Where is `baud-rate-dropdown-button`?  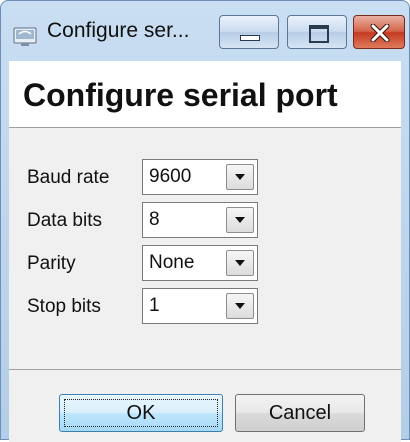 baud-rate-dropdown-button is located at coordinates (240, 177).